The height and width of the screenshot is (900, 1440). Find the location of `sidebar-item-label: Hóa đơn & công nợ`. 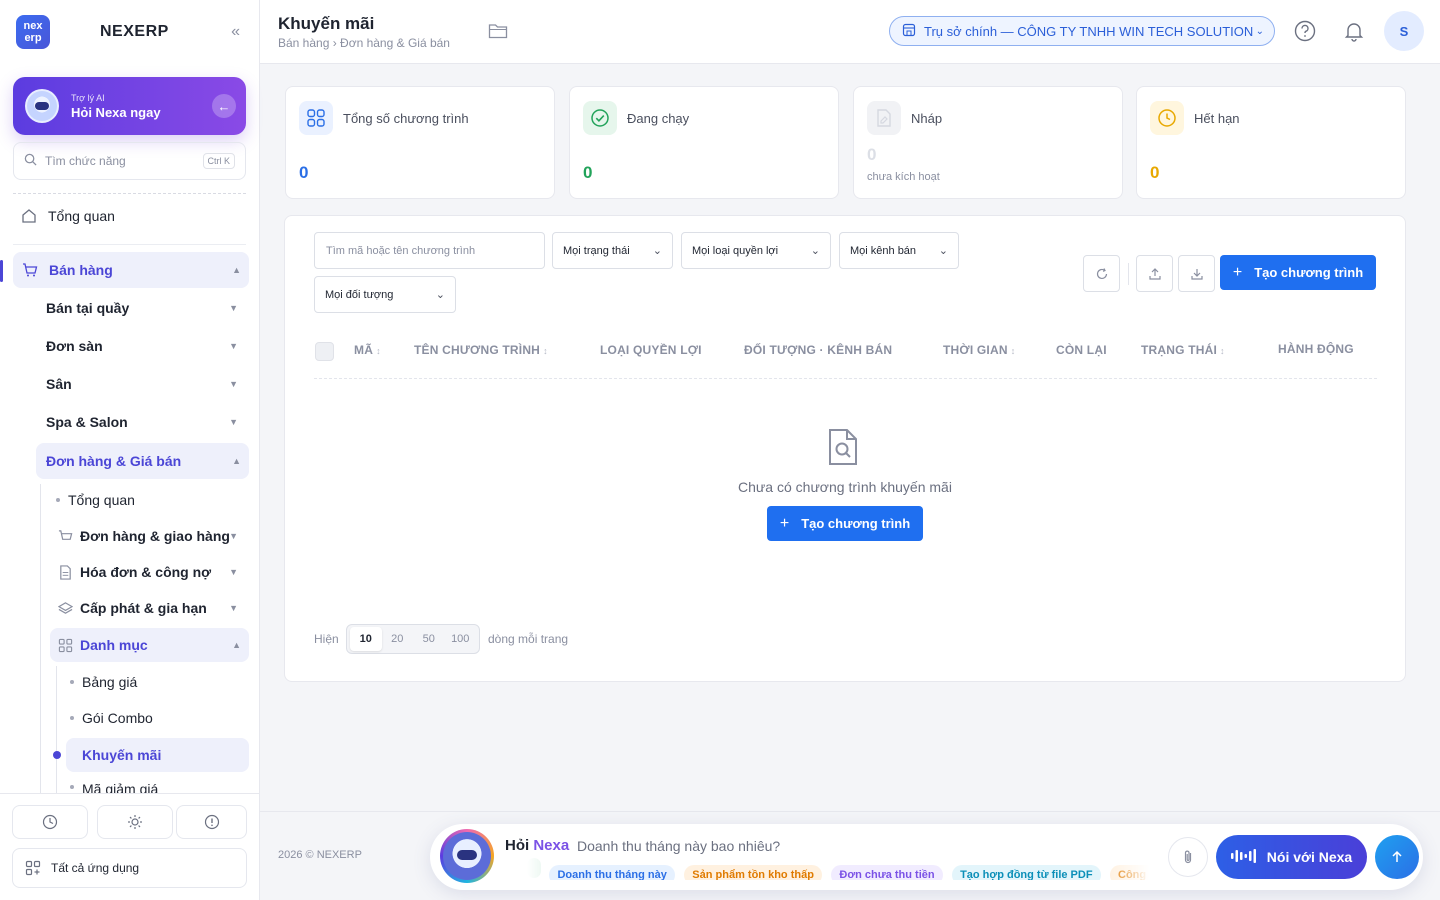

sidebar-item-label: Hóa đơn & công nợ is located at coordinates (146, 572).